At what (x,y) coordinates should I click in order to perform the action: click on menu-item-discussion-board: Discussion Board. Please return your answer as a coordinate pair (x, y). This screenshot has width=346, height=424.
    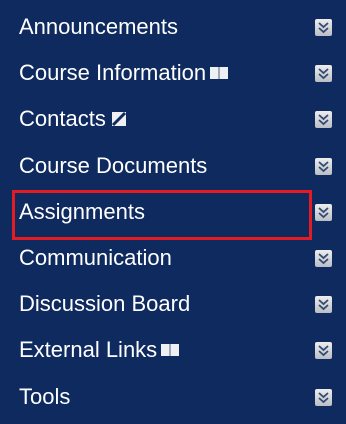
    Looking at the image, I should click on (173, 304).